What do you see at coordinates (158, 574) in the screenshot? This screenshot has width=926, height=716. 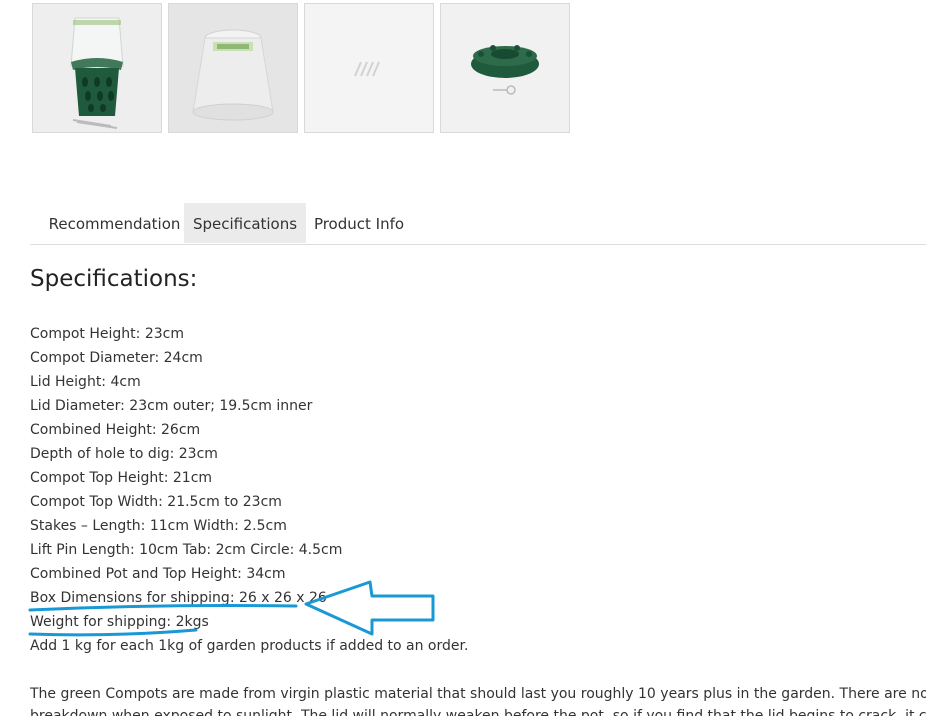 I see `spec-combined-pot-top-height: Combined Pot and Top Height: 34cm` at bounding box center [158, 574].